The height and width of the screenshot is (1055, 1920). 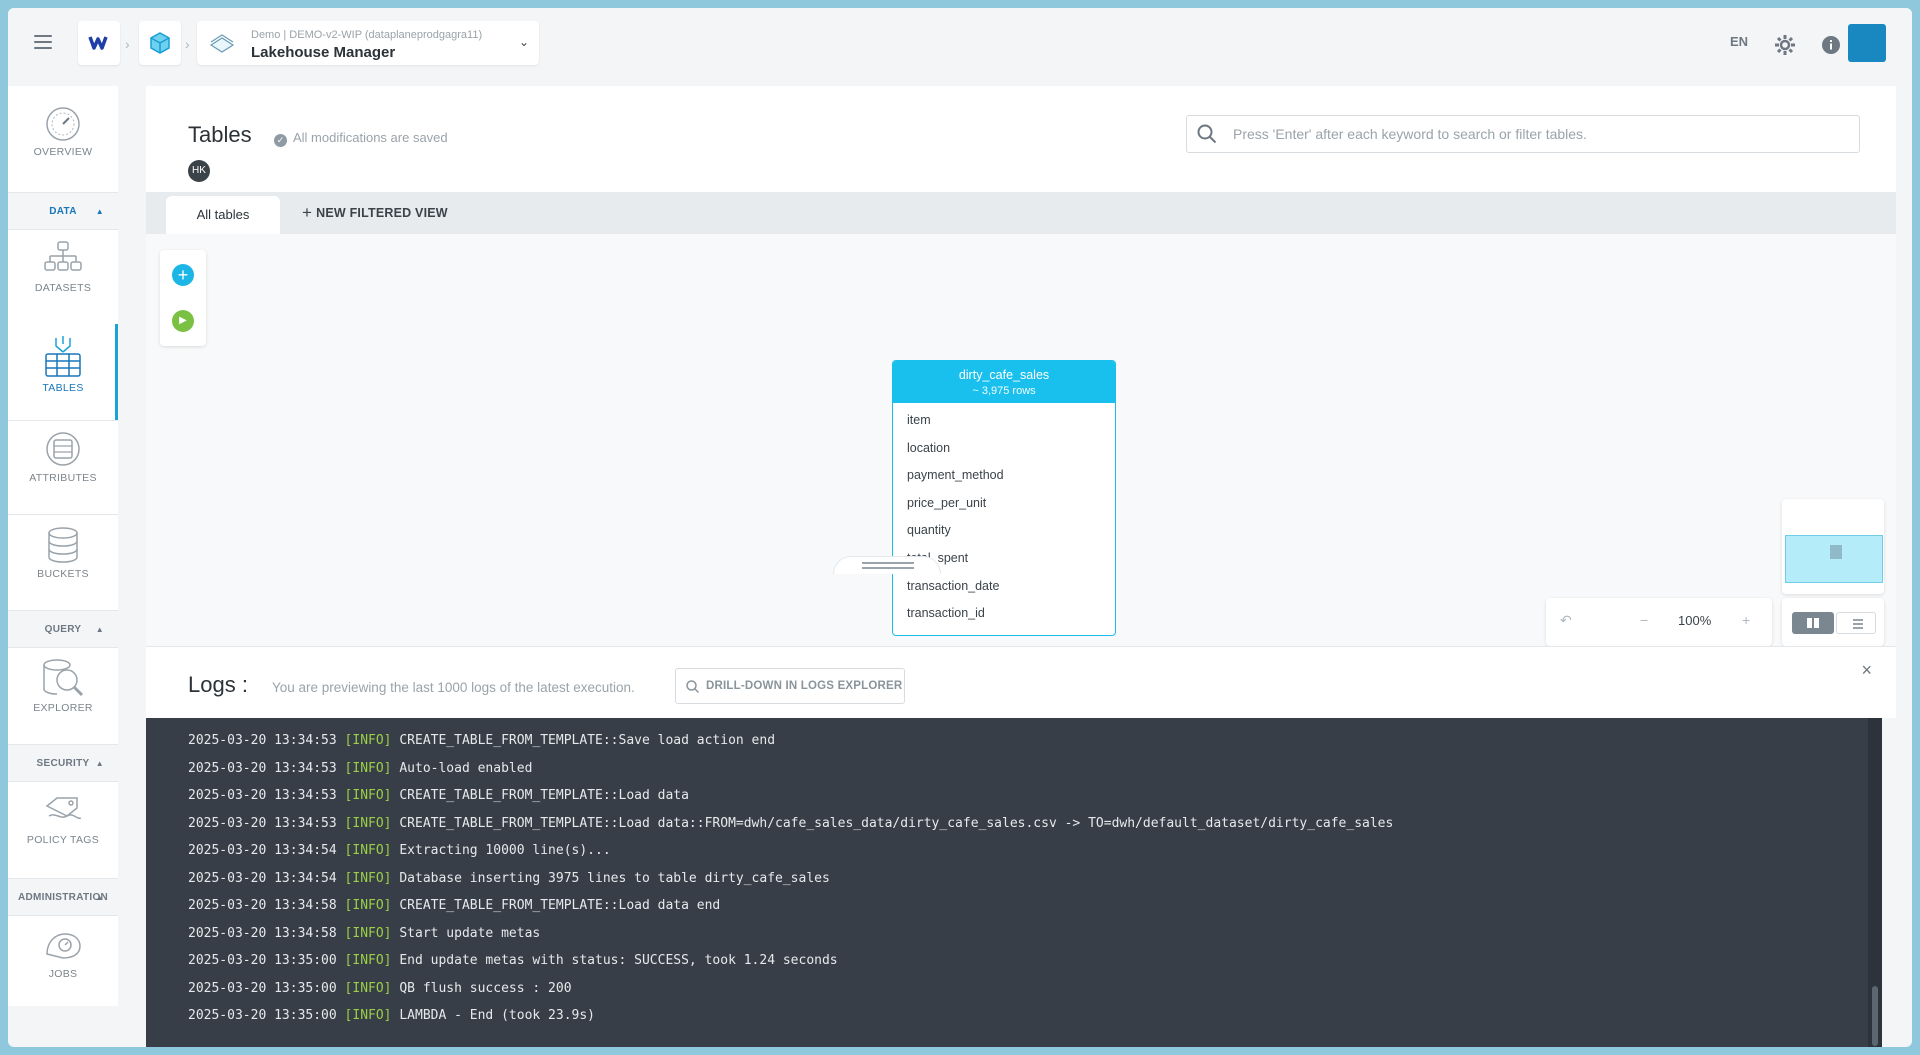 What do you see at coordinates (63, 946) in the screenshot?
I see `jobs-icon` at bounding box center [63, 946].